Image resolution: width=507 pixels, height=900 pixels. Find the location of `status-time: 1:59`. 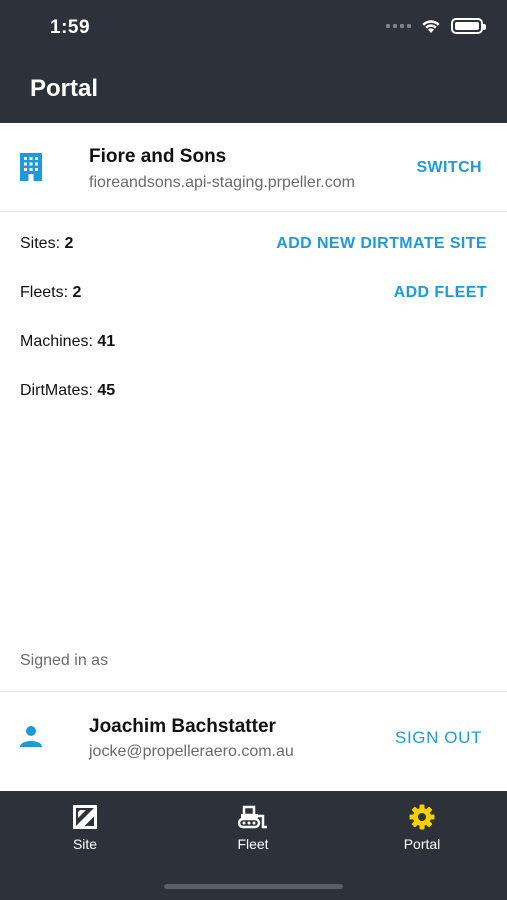

status-time: 1:59 is located at coordinates (70, 27).